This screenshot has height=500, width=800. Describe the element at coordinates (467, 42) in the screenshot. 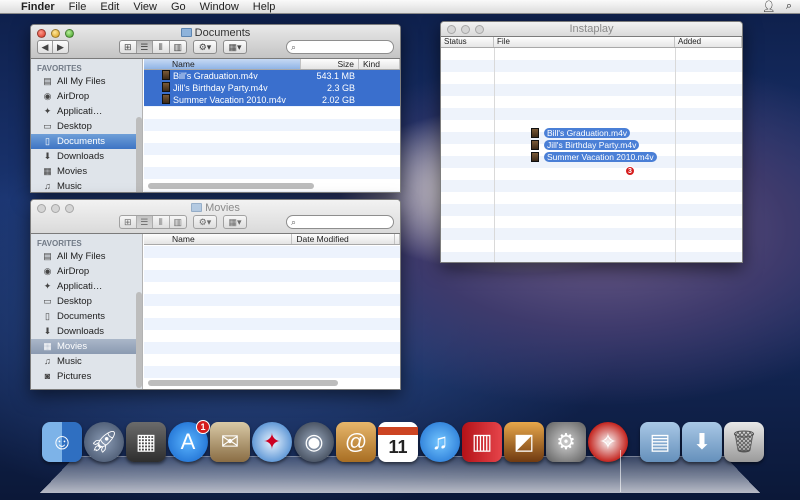

I see `status-column-header: Status` at that location.